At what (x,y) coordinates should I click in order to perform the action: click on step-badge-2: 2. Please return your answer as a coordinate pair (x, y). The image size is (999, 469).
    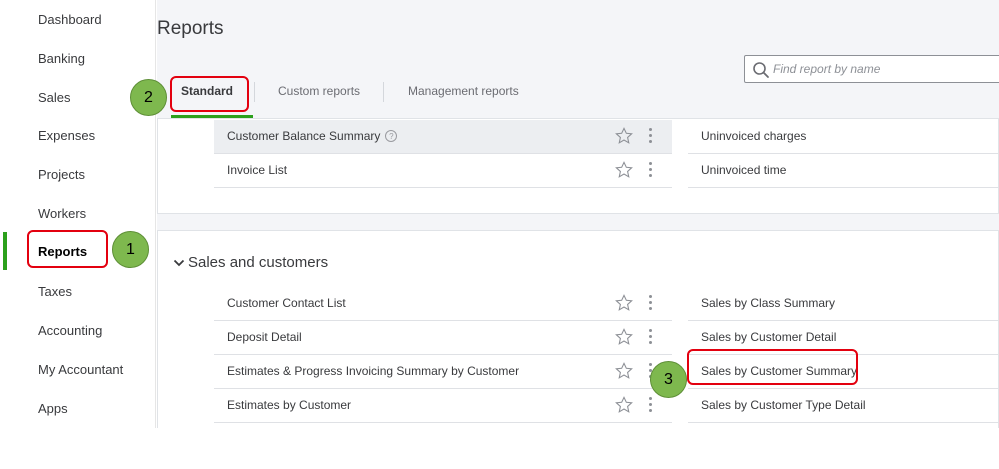
    Looking at the image, I should click on (148, 97).